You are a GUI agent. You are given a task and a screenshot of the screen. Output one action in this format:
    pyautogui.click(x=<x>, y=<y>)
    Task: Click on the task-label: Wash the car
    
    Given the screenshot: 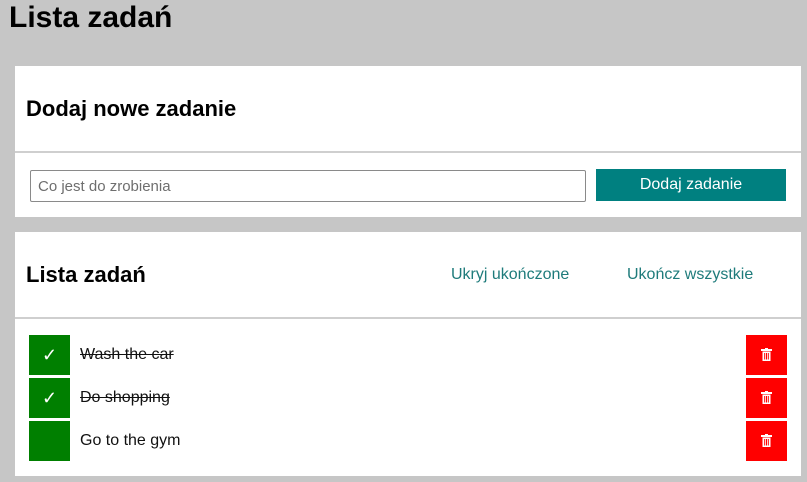 What is the action you would take?
    pyautogui.click(x=127, y=354)
    